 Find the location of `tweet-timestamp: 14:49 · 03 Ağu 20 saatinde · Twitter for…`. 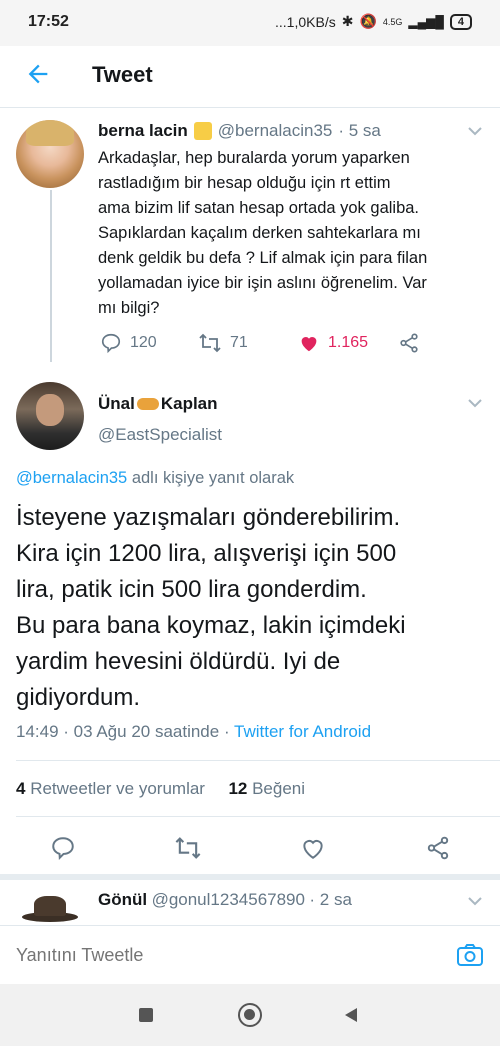

tweet-timestamp: 14:49 · 03 Ağu 20 saatinde · Twitter for… is located at coordinates (193, 732).